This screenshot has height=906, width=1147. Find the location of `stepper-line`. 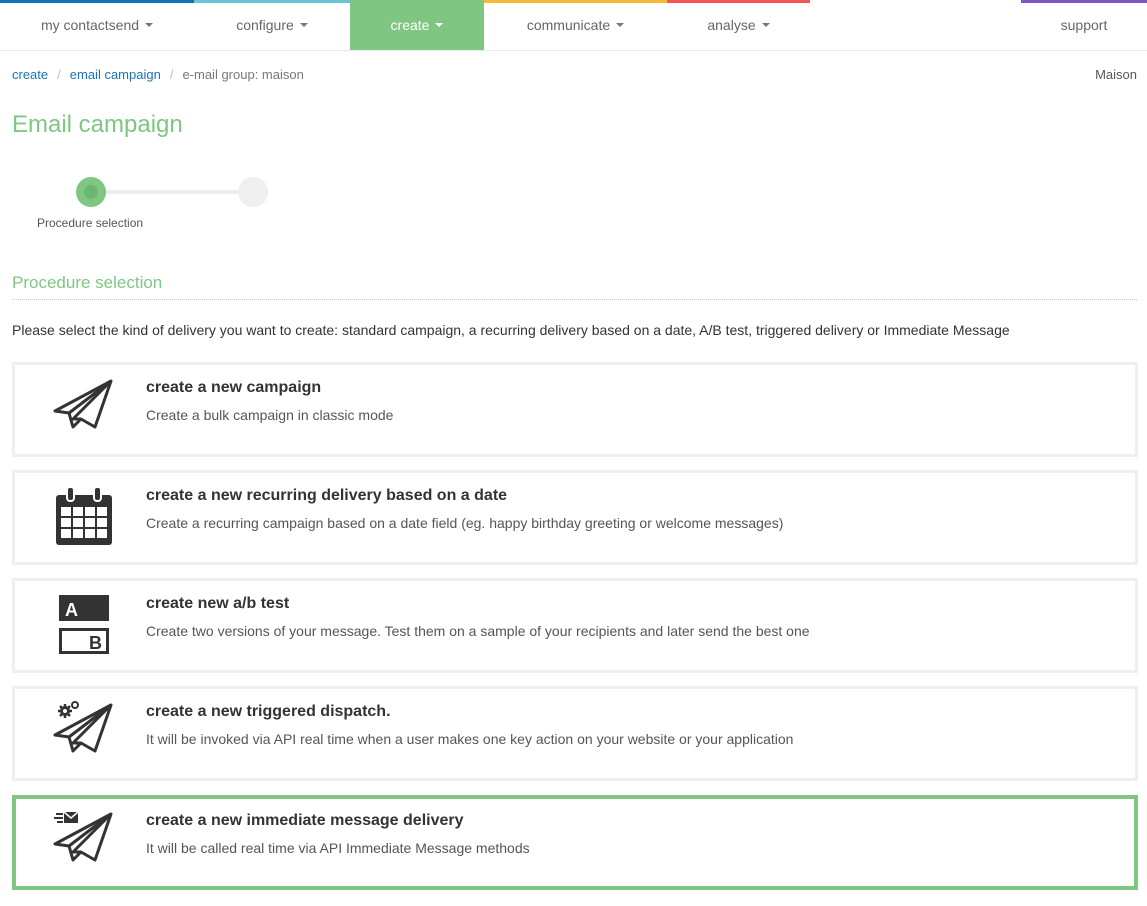

stepper-line is located at coordinates (172, 192).